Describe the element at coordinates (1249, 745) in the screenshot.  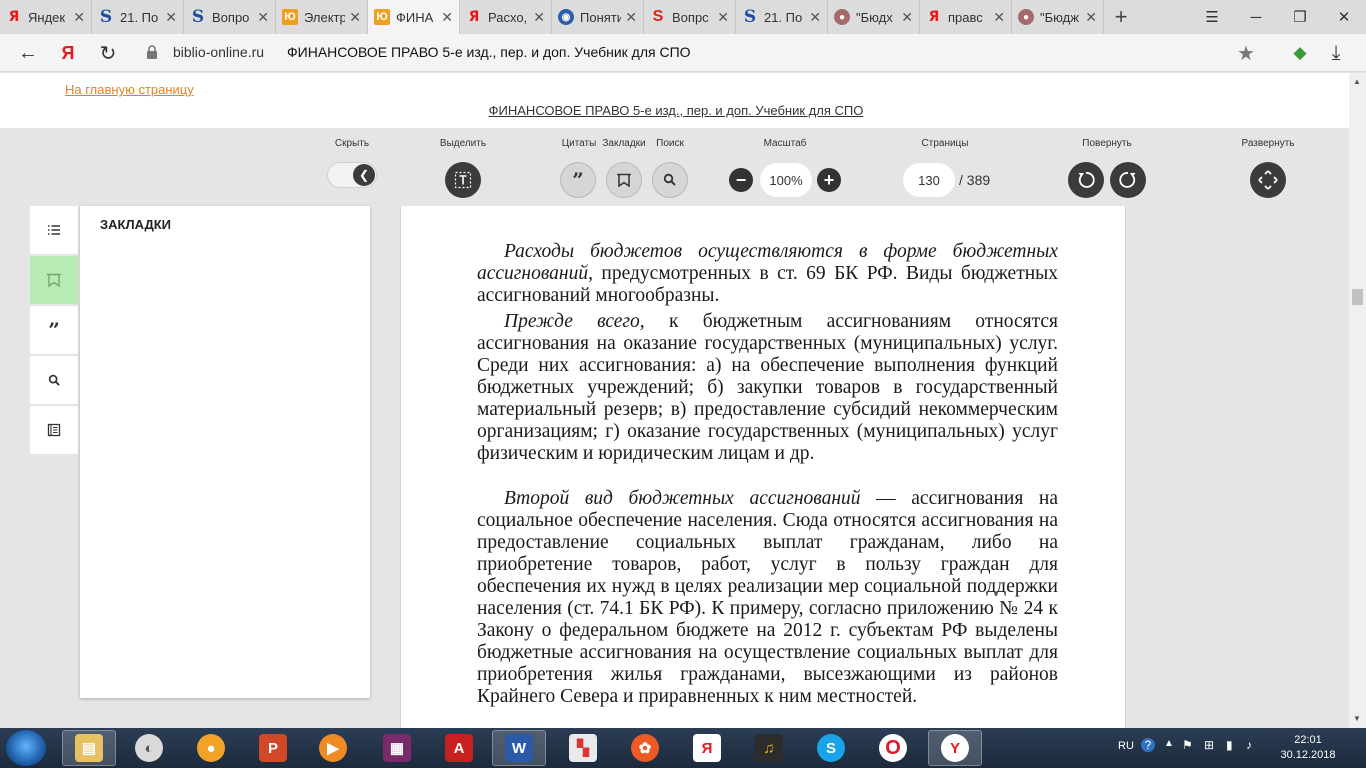
I see `volume-icon: ♪` at that location.